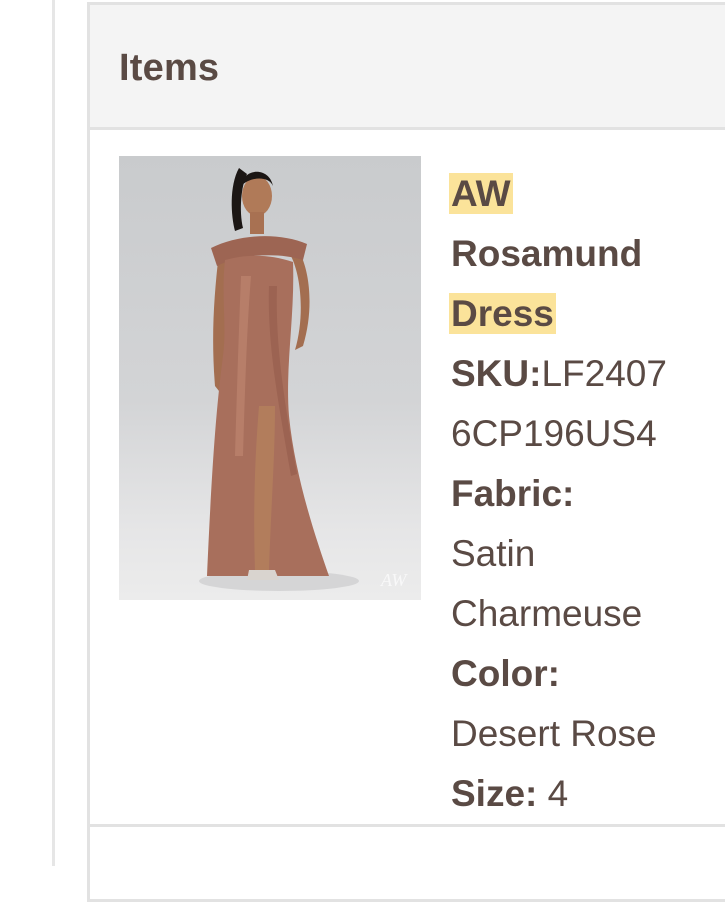  Describe the element at coordinates (394, 580) in the screenshot. I see `image-watermark: AW` at that location.